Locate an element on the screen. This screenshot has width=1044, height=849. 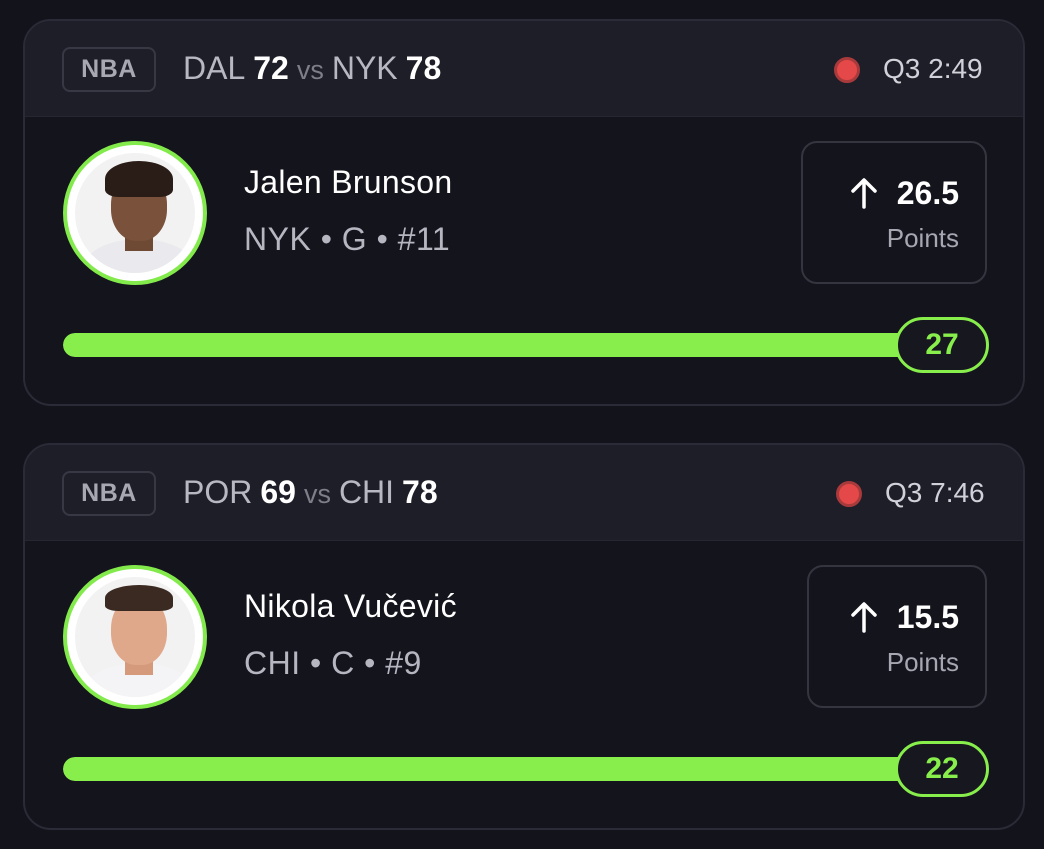
game-header: NBA POR 69 vs CHI 78 Q3 7:46 is located at coordinates (524, 493).